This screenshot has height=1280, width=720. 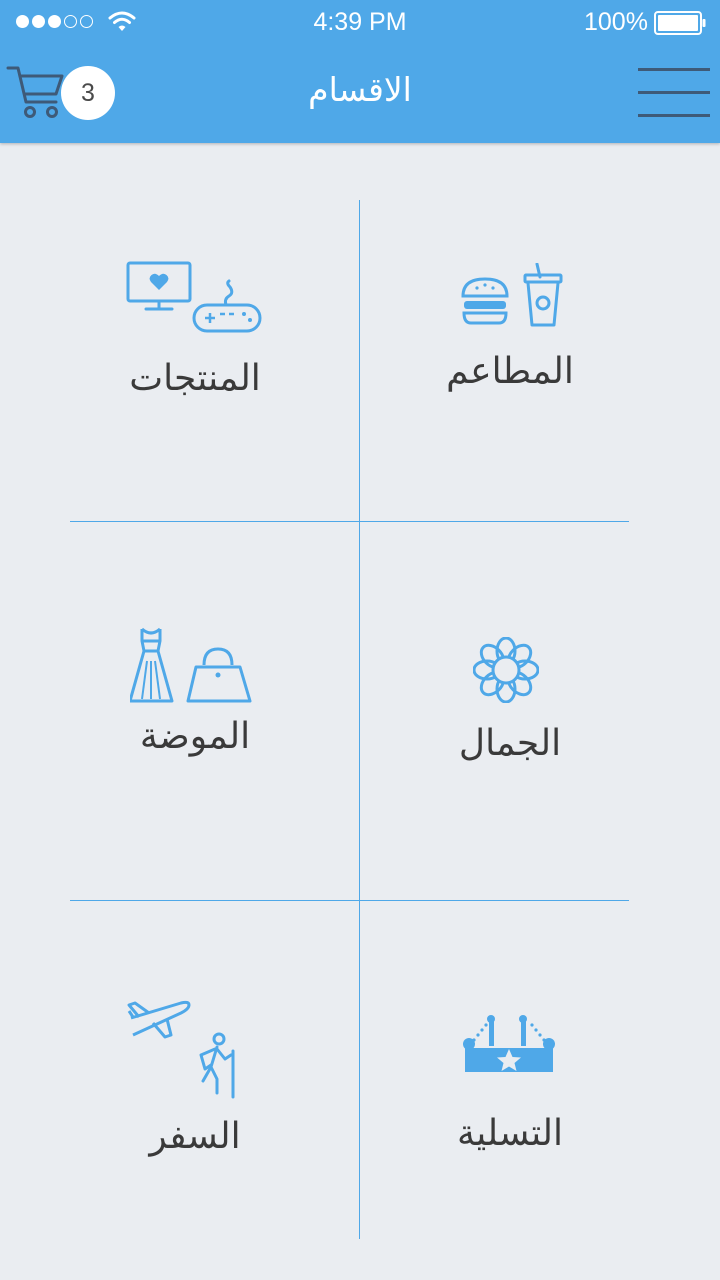 What do you see at coordinates (509, 1043) in the screenshot?
I see `entertainment-stage-icon` at bounding box center [509, 1043].